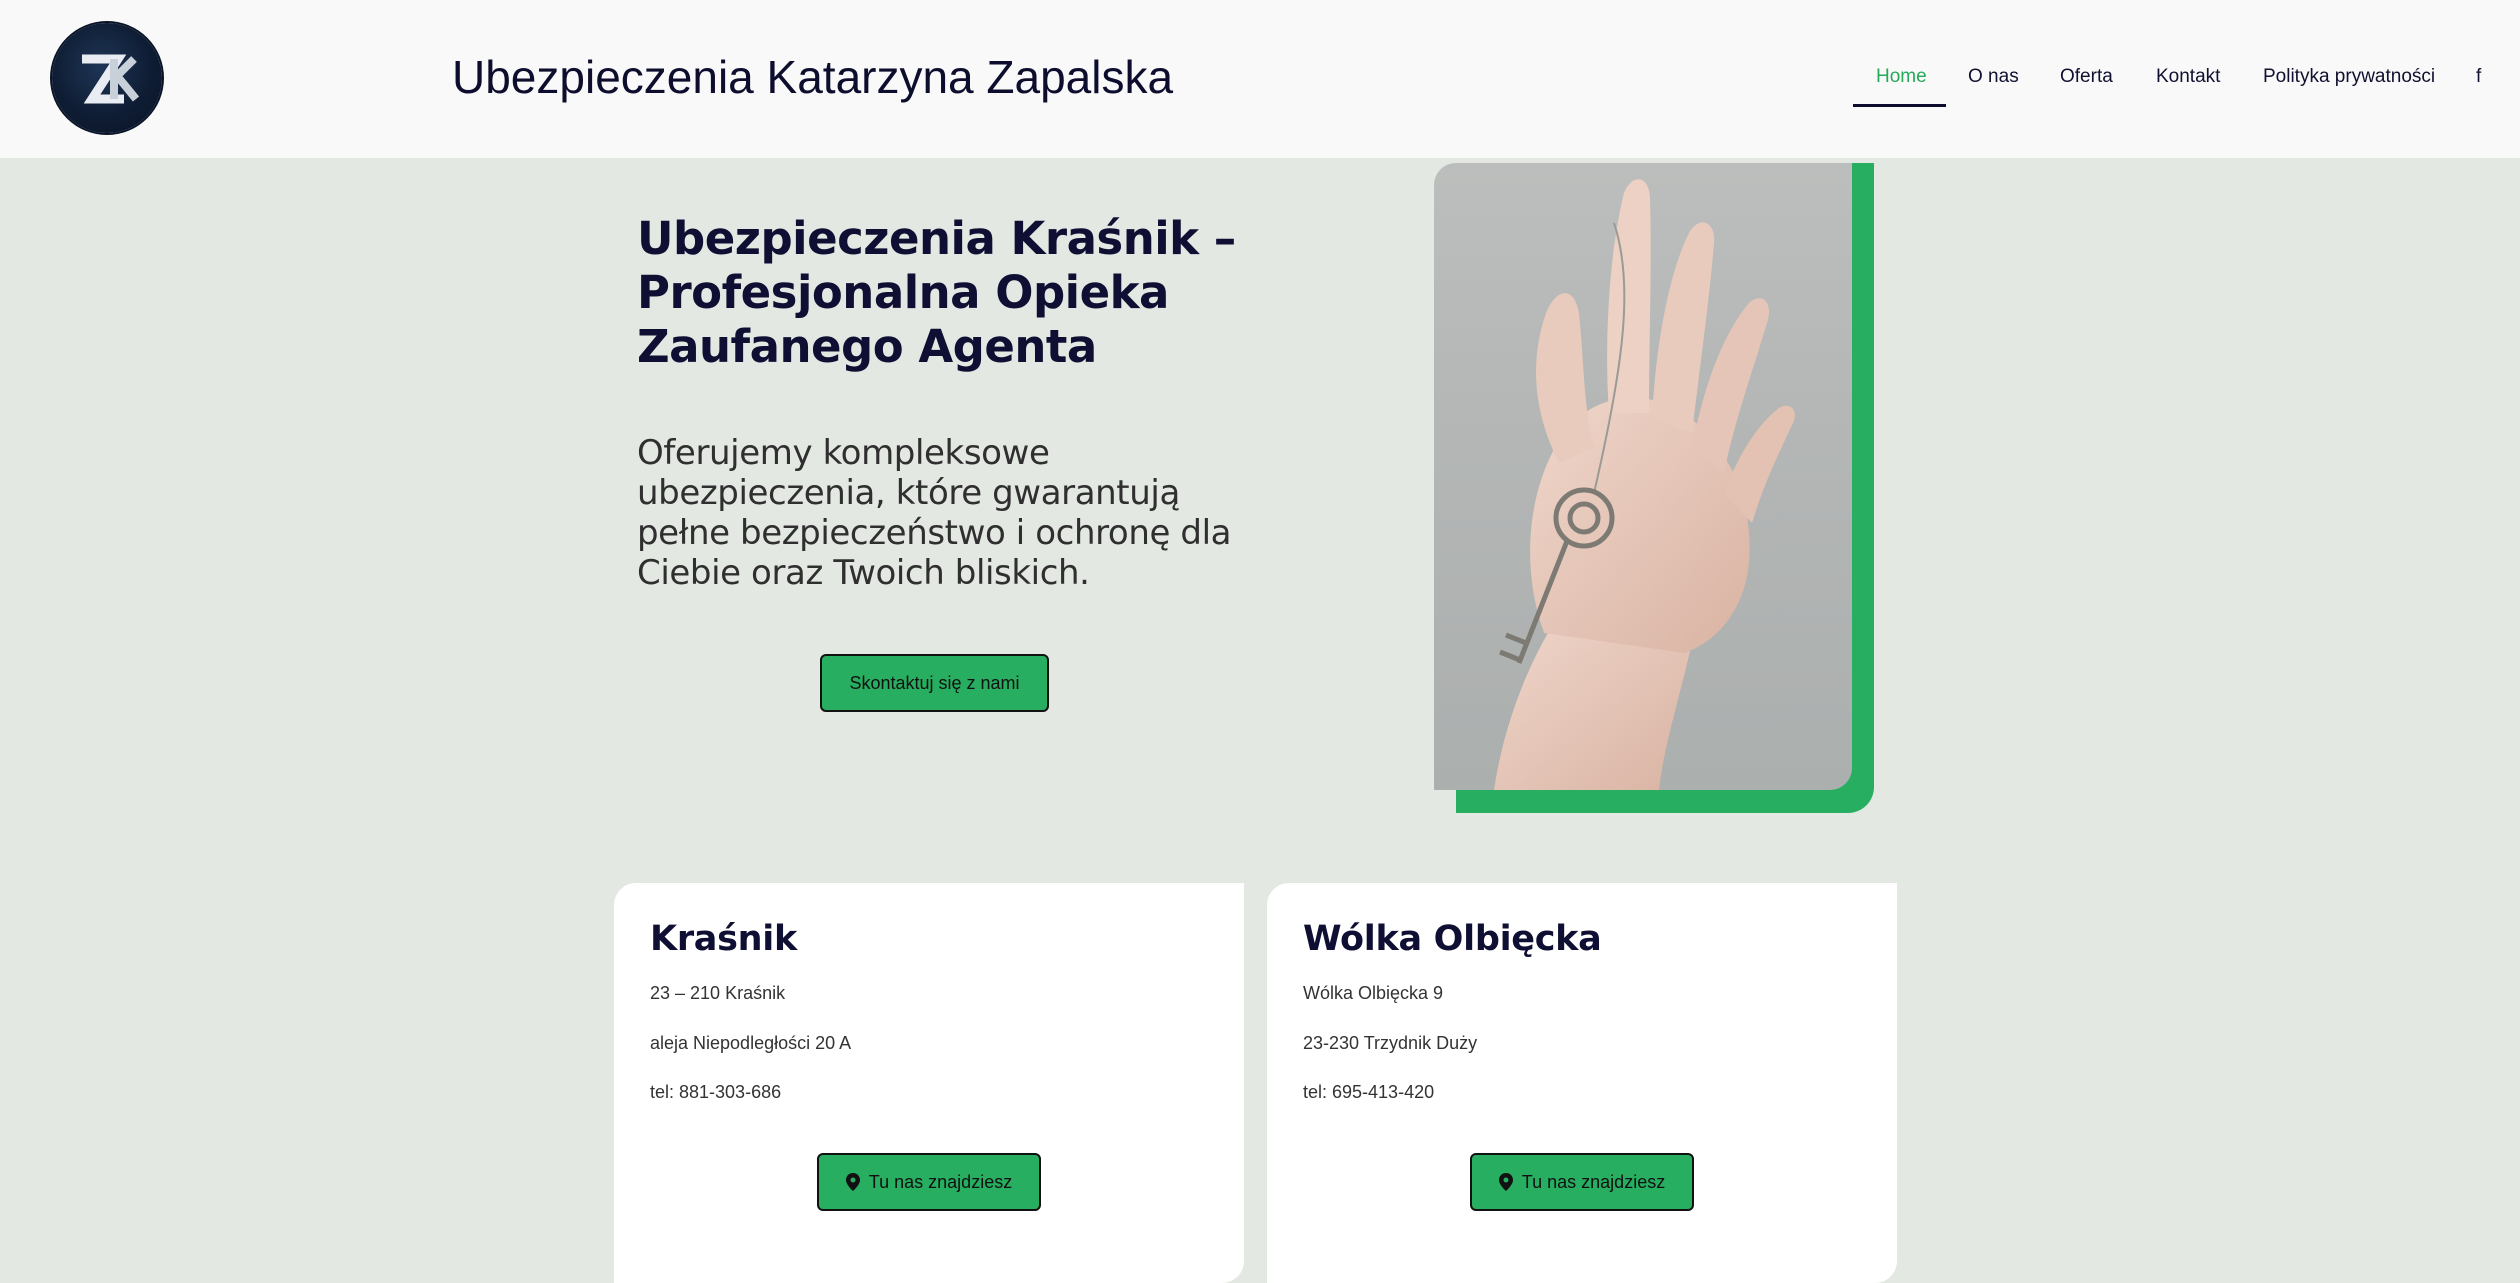  What do you see at coordinates (2086, 77) in the screenshot?
I see `nav-oferta: Oferta` at bounding box center [2086, 77].